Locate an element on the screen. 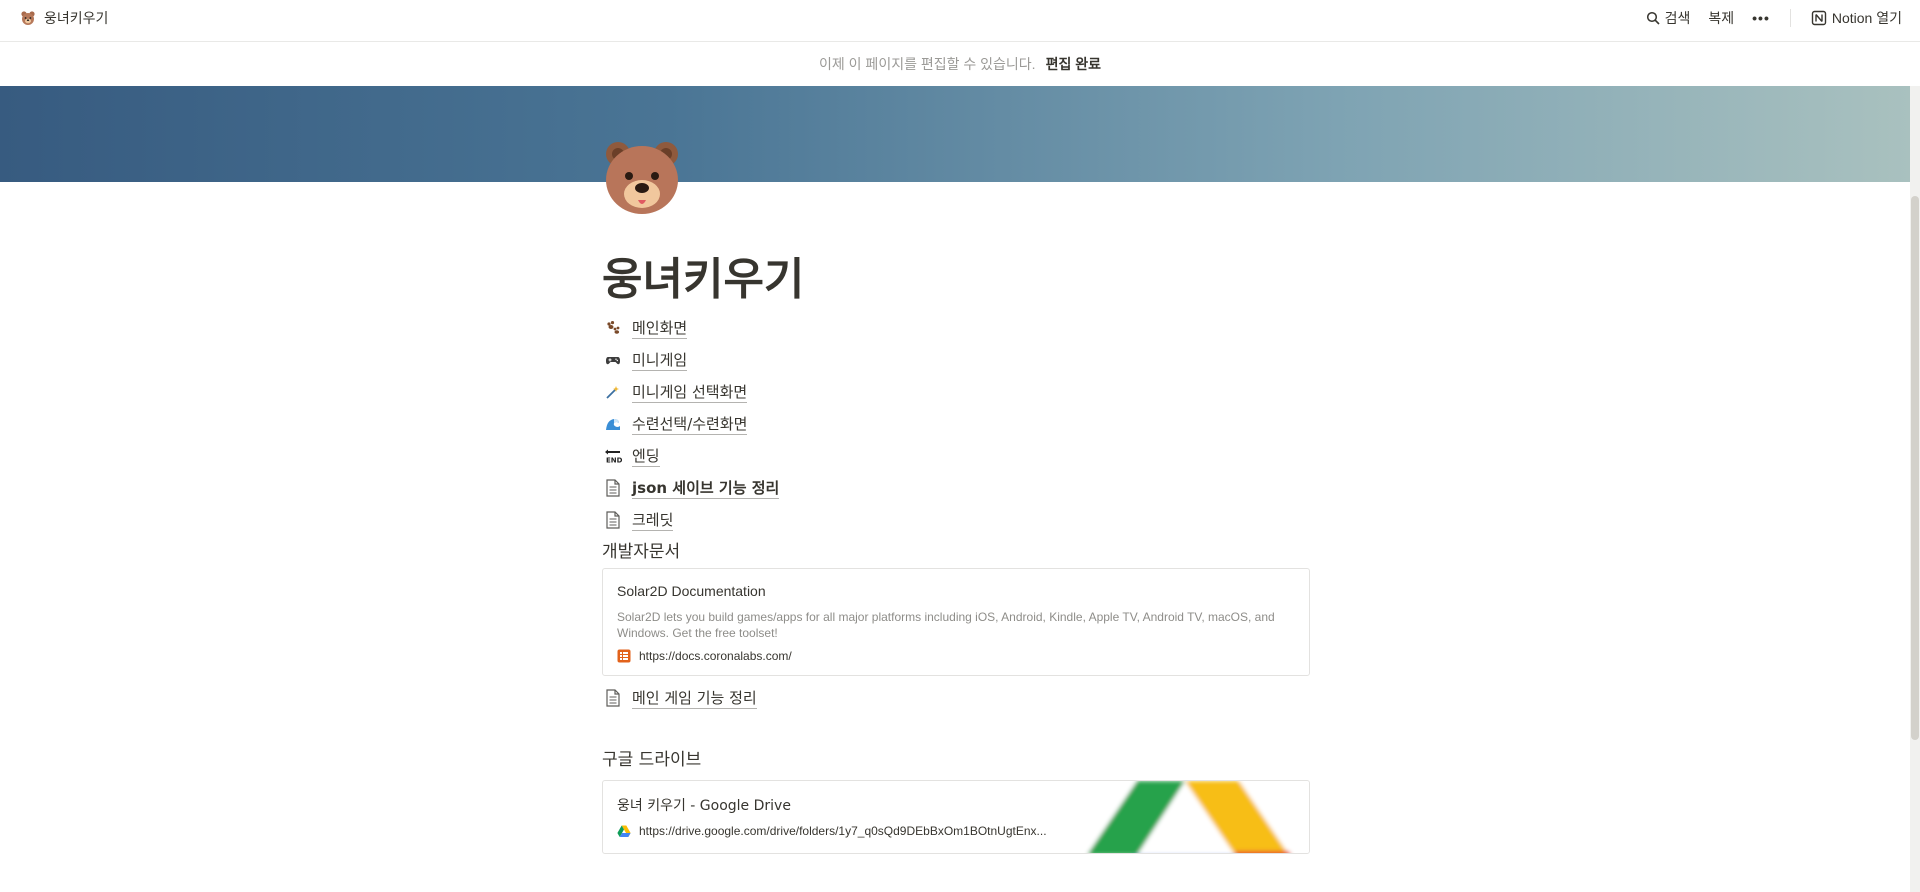 The image size is (1920, 892). open-notion-label: Notion 열기 is located at coordinates (1866, 18).